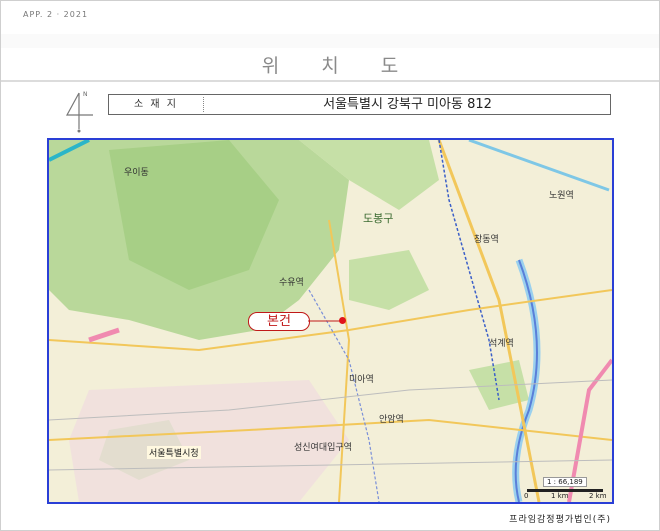 Image resolution: width=660 pixels, height=531 pixels. What do you see at coordinates (342, 320) in the screenshot?
I see `subject-location-pin` at bounding box center [342, 320].